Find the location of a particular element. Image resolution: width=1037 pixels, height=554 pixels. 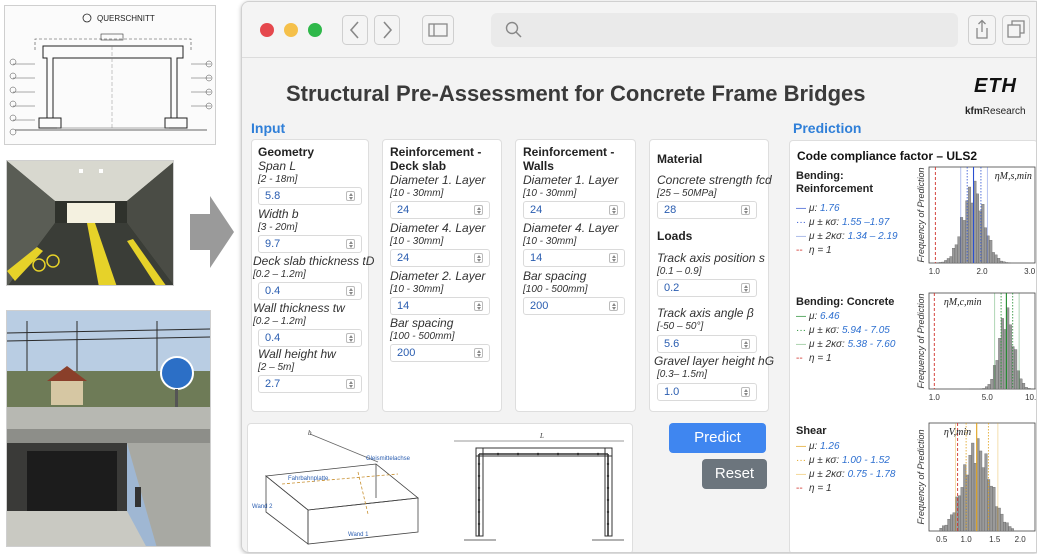

geometry-title: Geometry is located at coordinates (286, 152).